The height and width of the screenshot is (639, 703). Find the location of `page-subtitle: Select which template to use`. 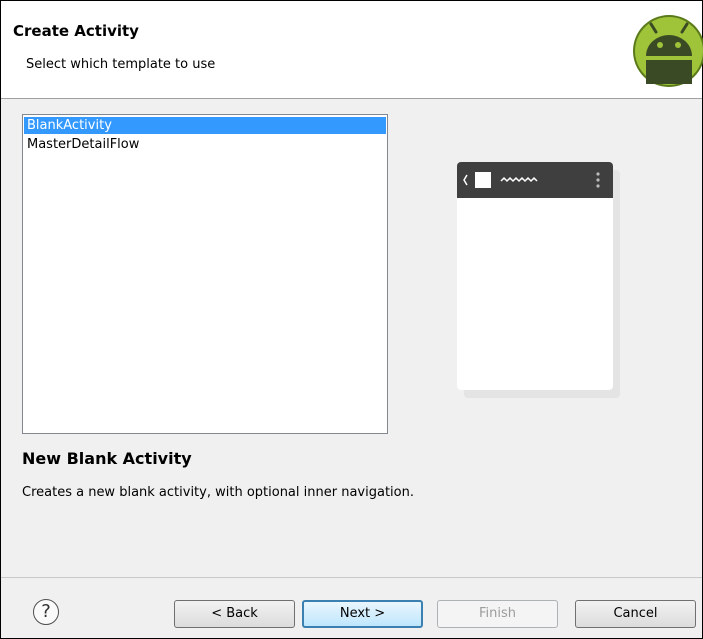

page-subtitle: Select which template to use is located at coordinates (121, 64).